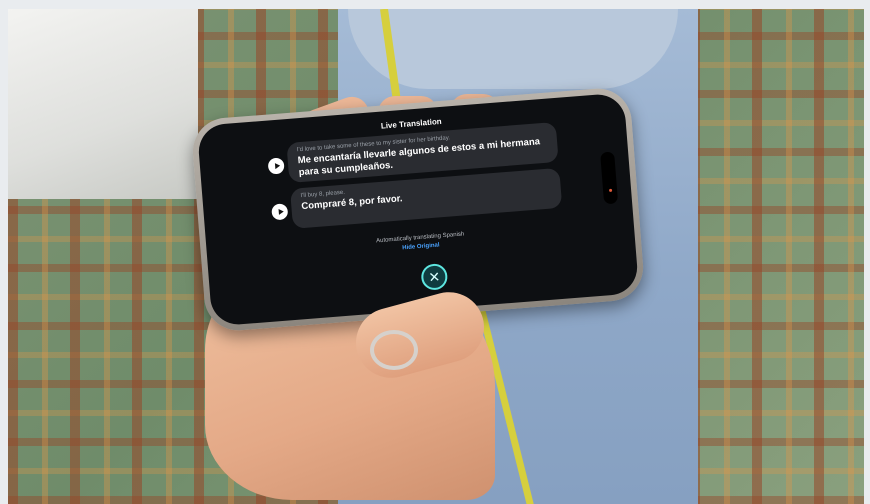 This screenshot has width=870, height=504. What do you see at coordinates (609, 178) in the screenshot?
I see `dynamic-island` at bounding box center [609, 178].